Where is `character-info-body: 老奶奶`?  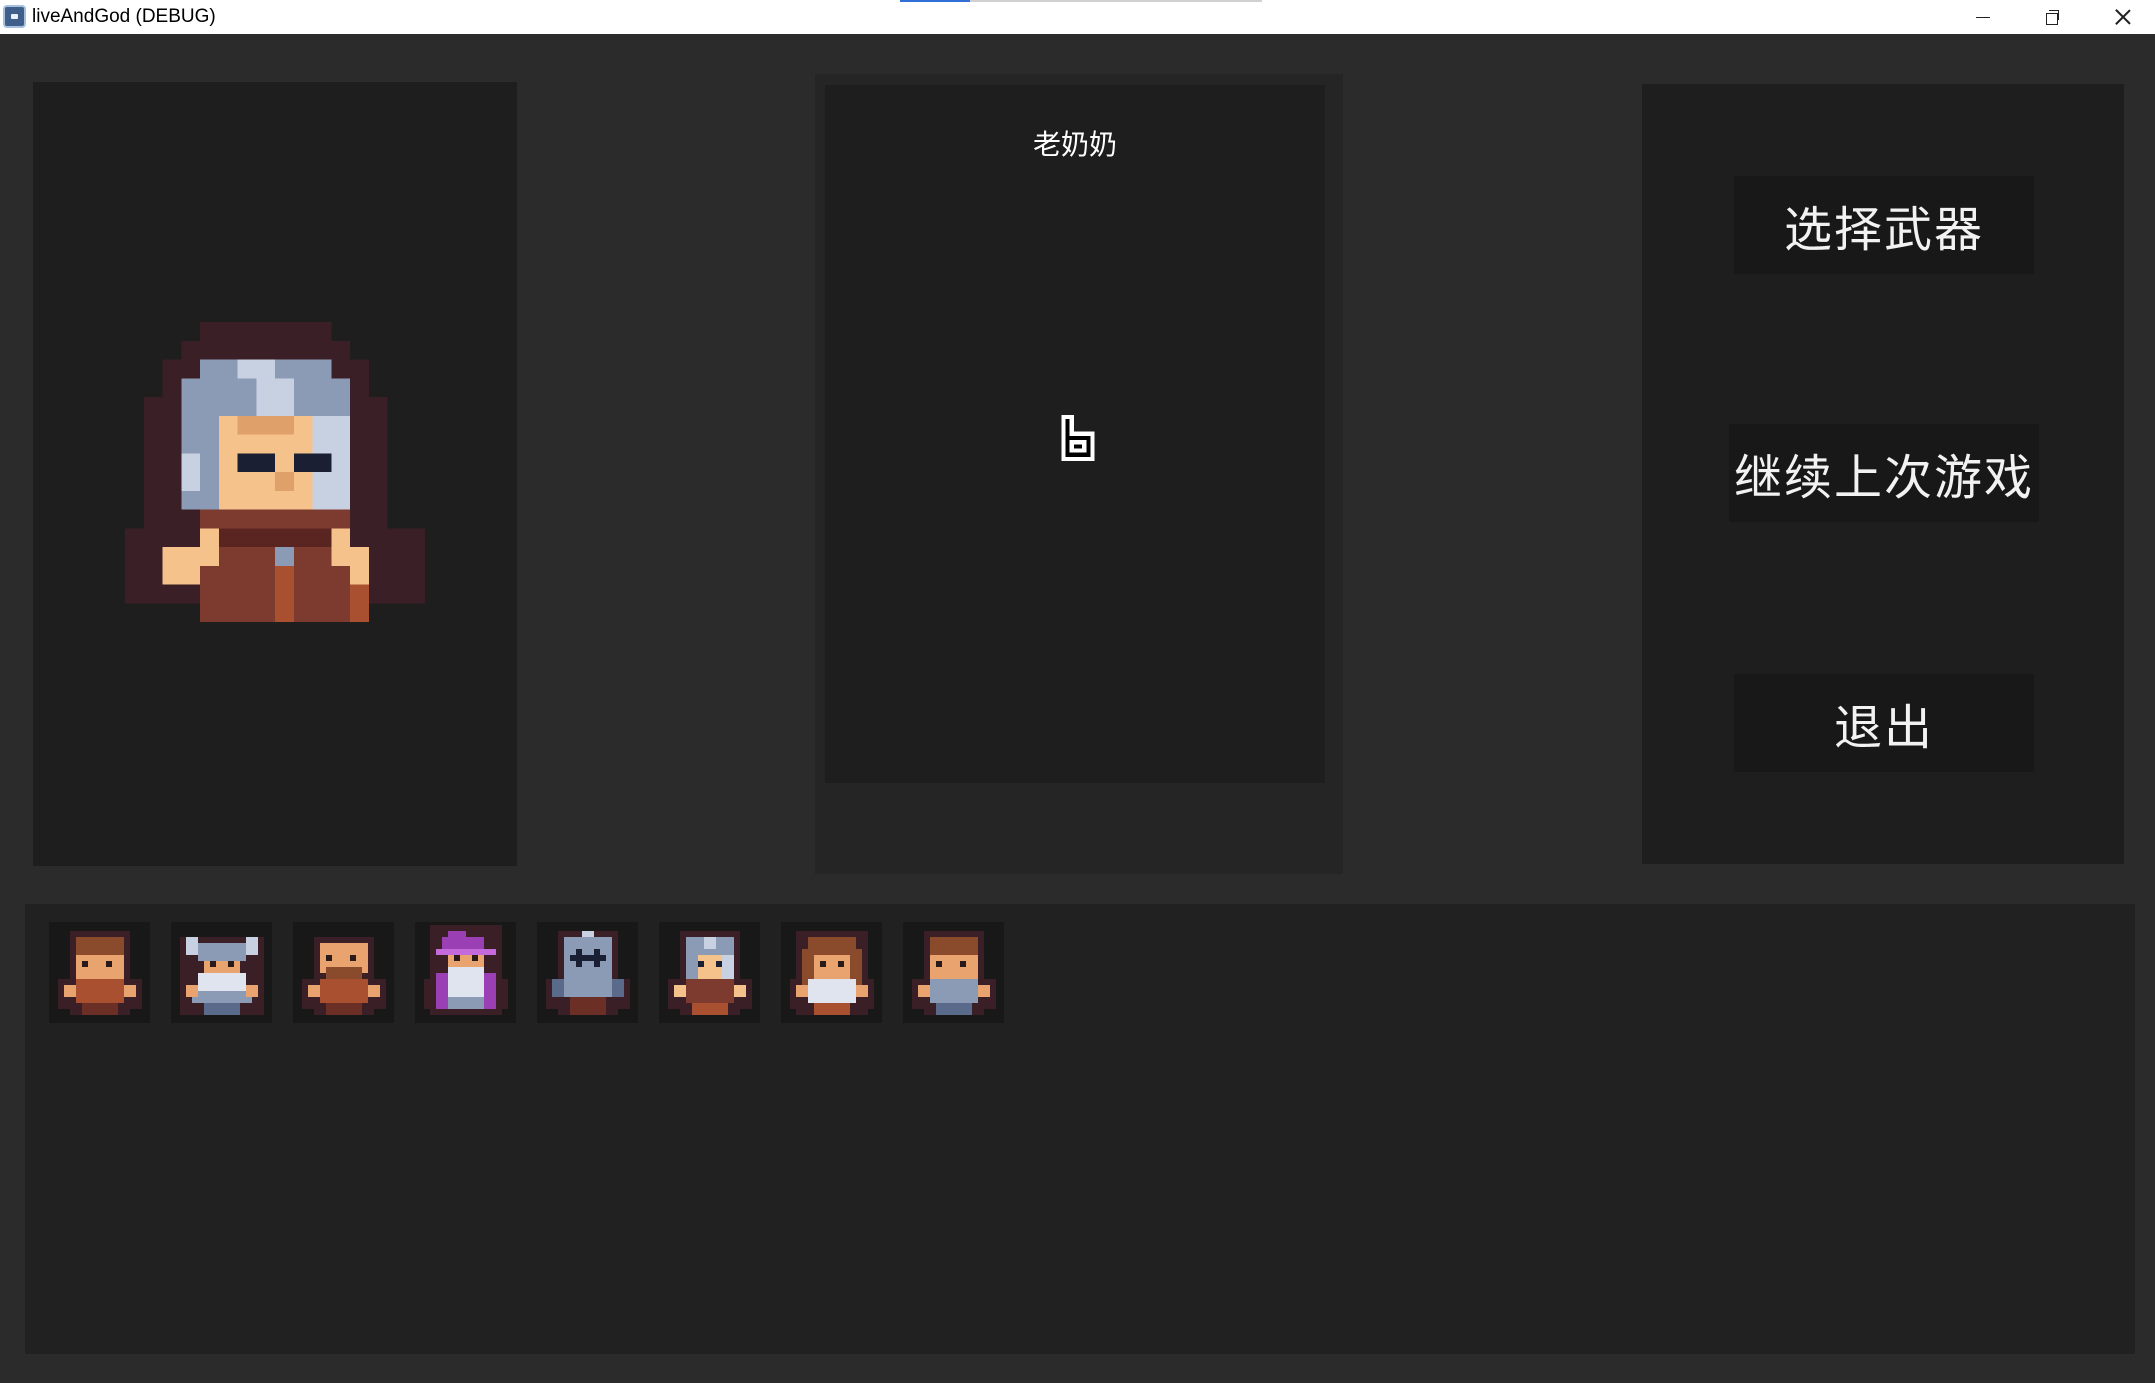 character-info-body: 老奶奶 is located at coordinates (1075, 434).